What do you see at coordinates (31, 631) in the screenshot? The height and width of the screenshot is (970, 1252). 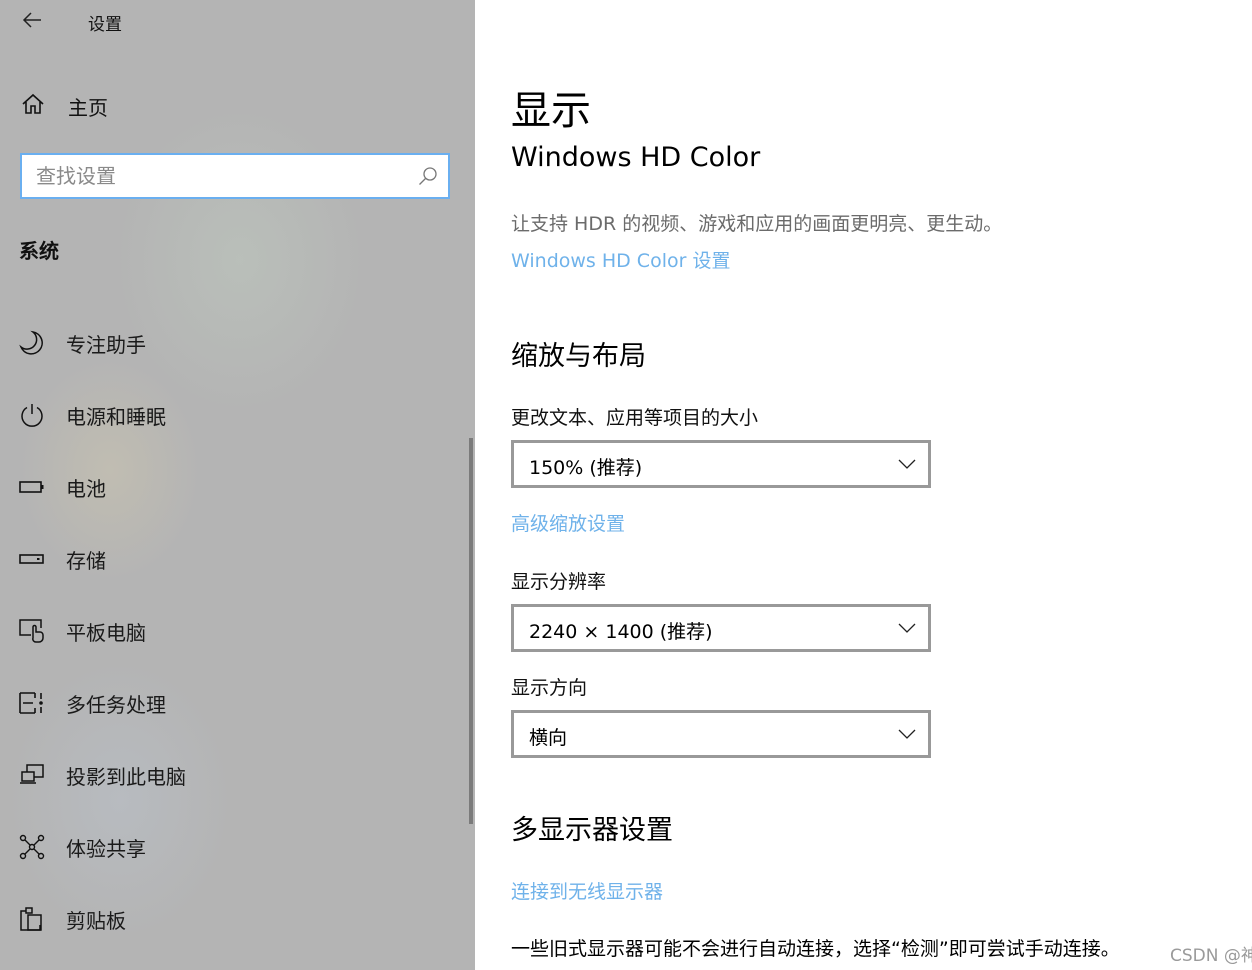 I see `tablet-icon` at bounding box center [31, 631].